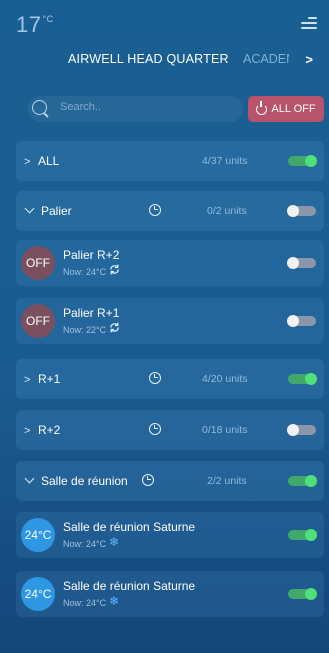 The height and width of the screenshot is (653, 329). What do you see at coordinates (49, 430) in the screenshot?
I see `group-label: R+2` at bounding box center [49, 430].